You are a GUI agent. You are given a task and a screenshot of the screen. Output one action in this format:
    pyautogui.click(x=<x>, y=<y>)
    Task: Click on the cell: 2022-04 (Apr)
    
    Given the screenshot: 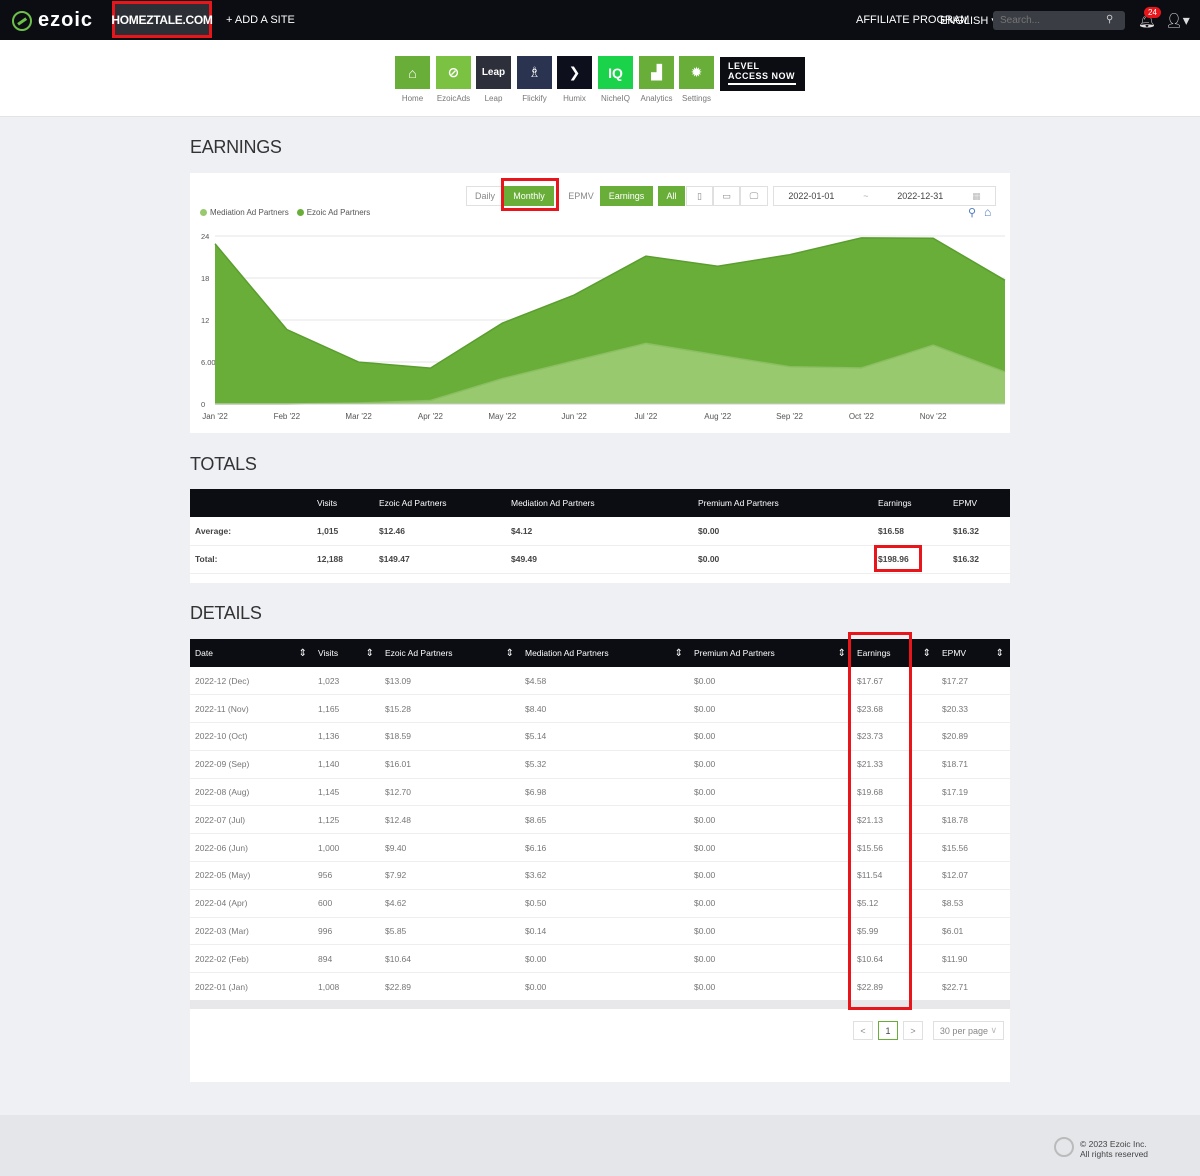 What is the action you would take?
    pyautogui.click(x=251, y=903)
    